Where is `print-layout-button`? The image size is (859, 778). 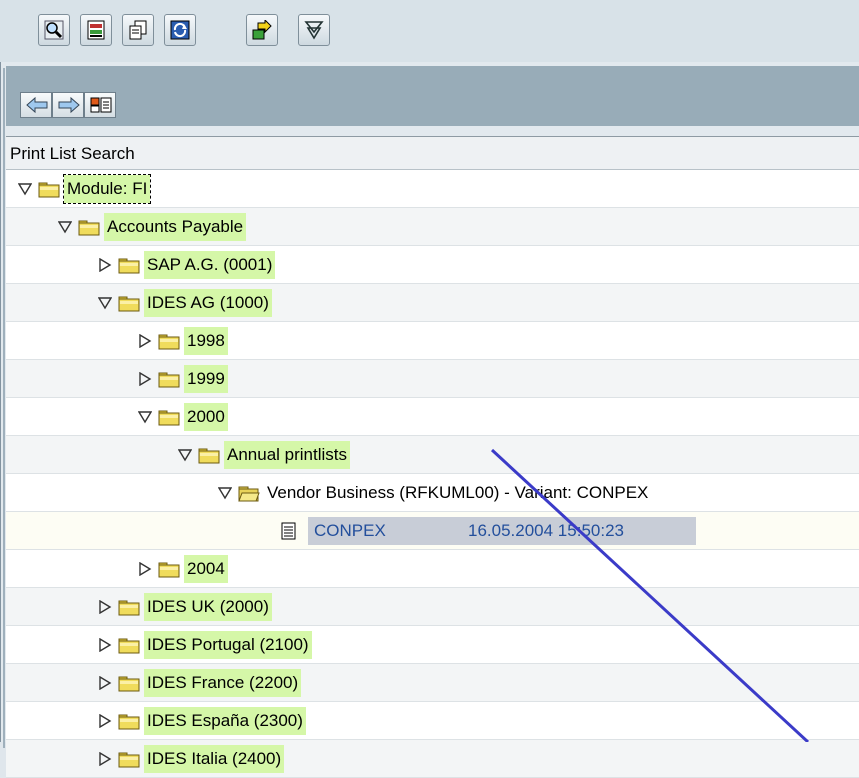
print-layout-button is located at coordinates (96, 30).